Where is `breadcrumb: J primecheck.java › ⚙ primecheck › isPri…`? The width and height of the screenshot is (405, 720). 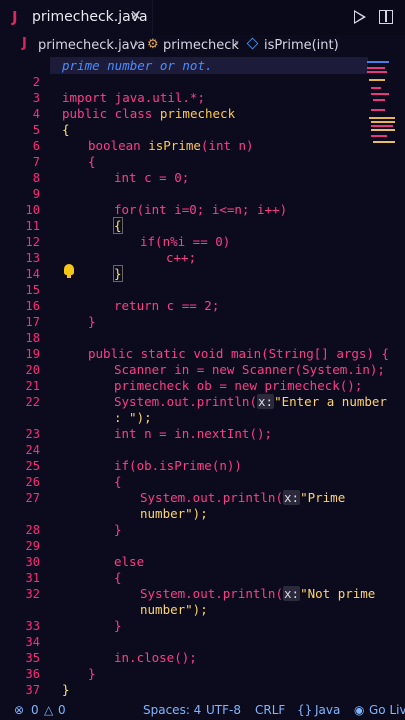
breadcrumb: J primecheck.java › ⚙ primecheck › isPri… is located at coordinates (202, 46).